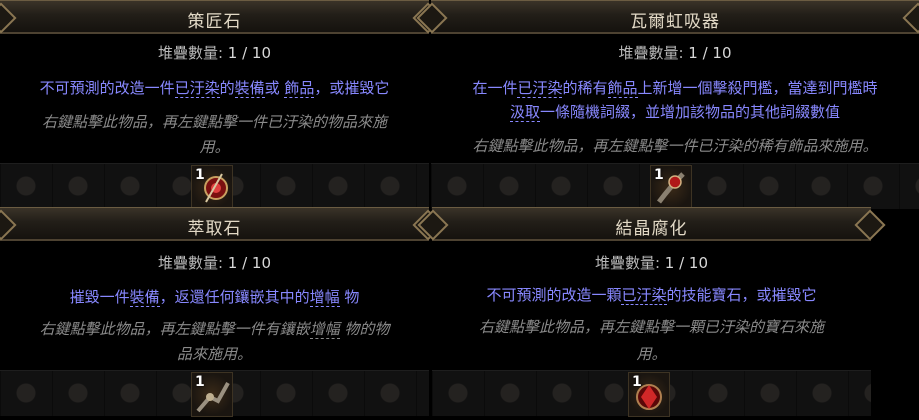 The height and width of the screenshot is (420, 919). I want to click on item-title: 瓦爾虹吸器, so click(675, 22).